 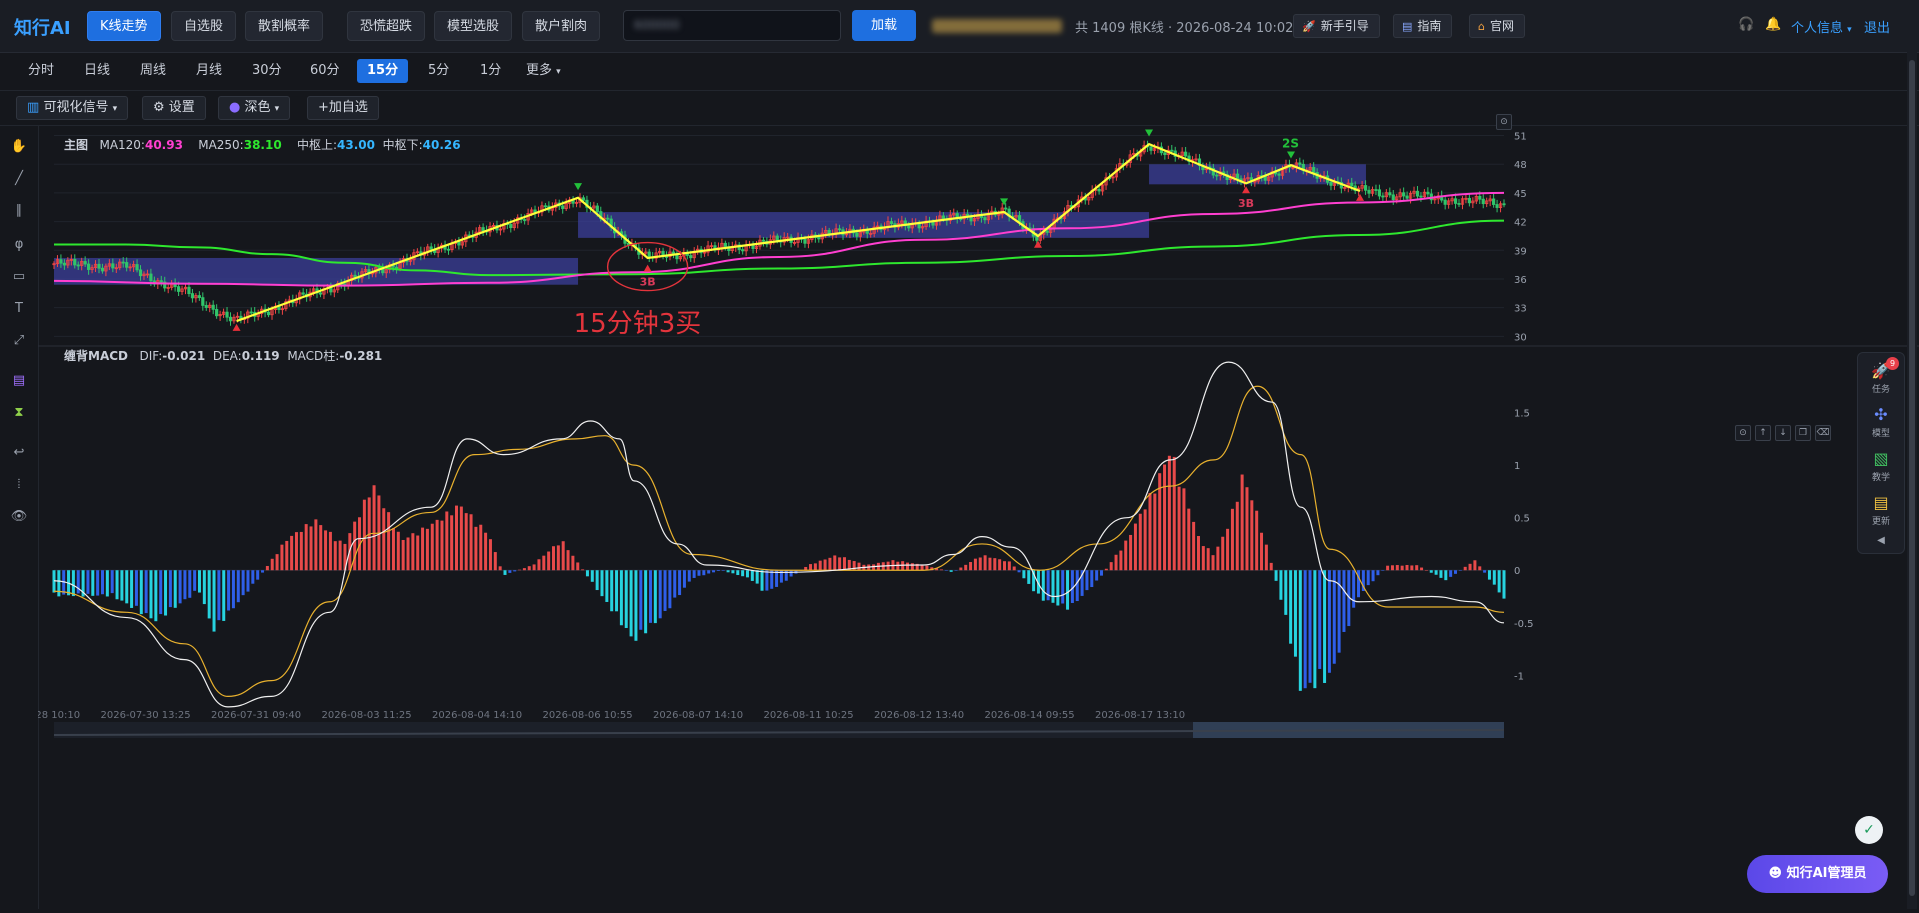 I want to click on signal-dropdown: ▥ 可视化信号 ▾, so click(x=72, y=108).